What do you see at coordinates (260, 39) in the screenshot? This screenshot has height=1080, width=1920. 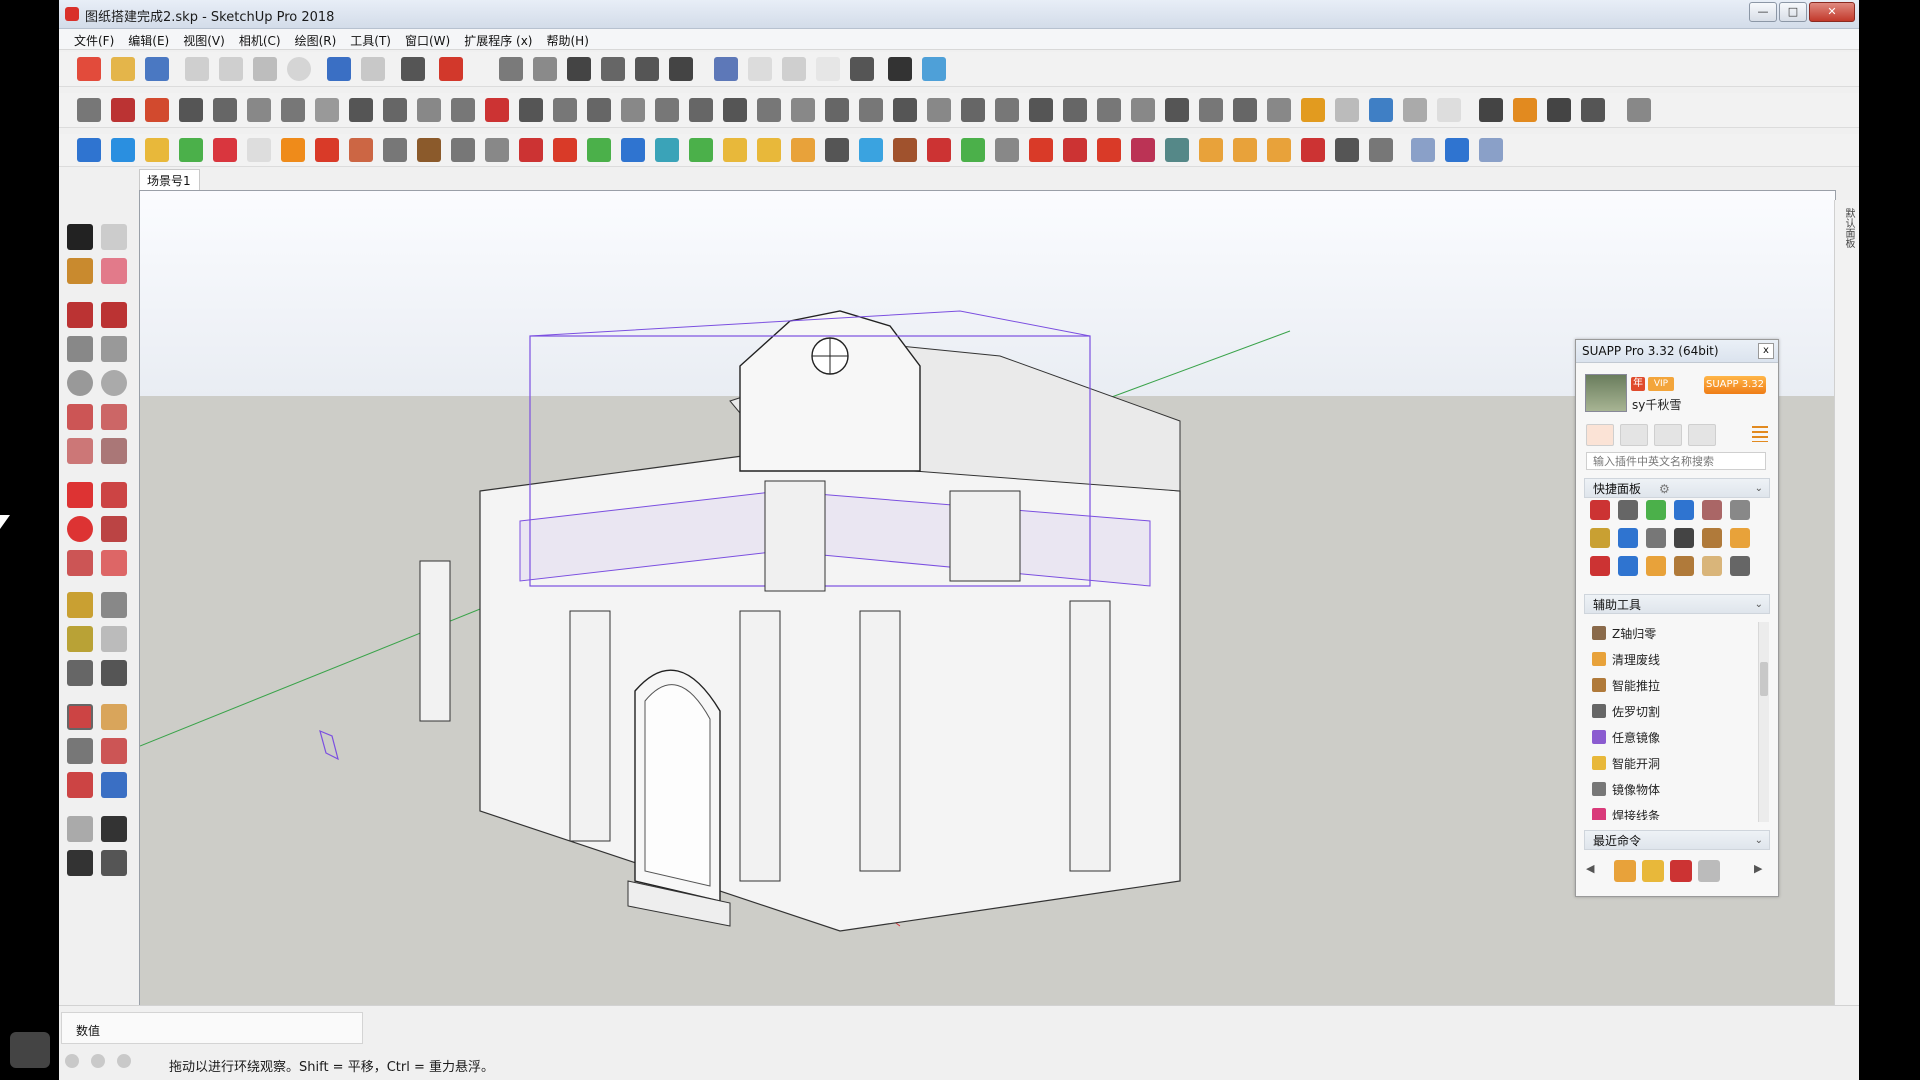 I see `menu-camera: 相机(C)` at bounding box center [260, 39].